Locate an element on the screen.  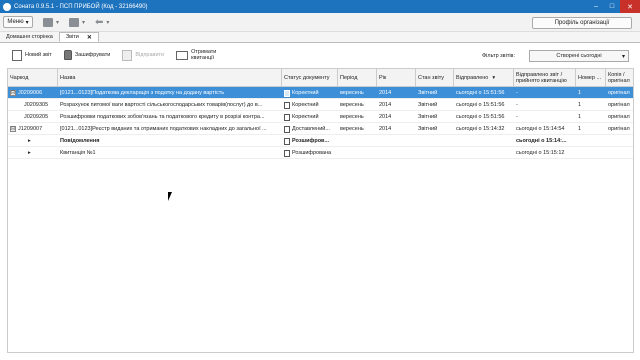
row-status: Розшифрована is located at coordinates (312, 153).